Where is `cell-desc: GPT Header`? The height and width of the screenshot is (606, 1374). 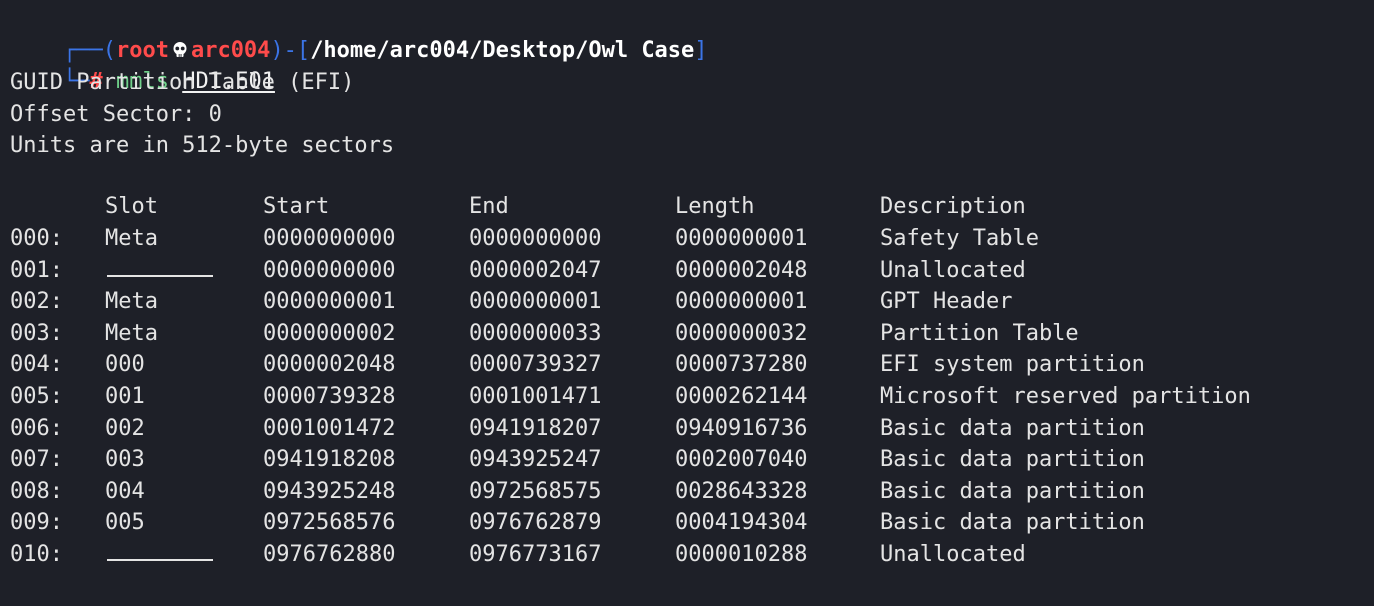
cell-desc: GPT Header is located at coordinates (946, 302).